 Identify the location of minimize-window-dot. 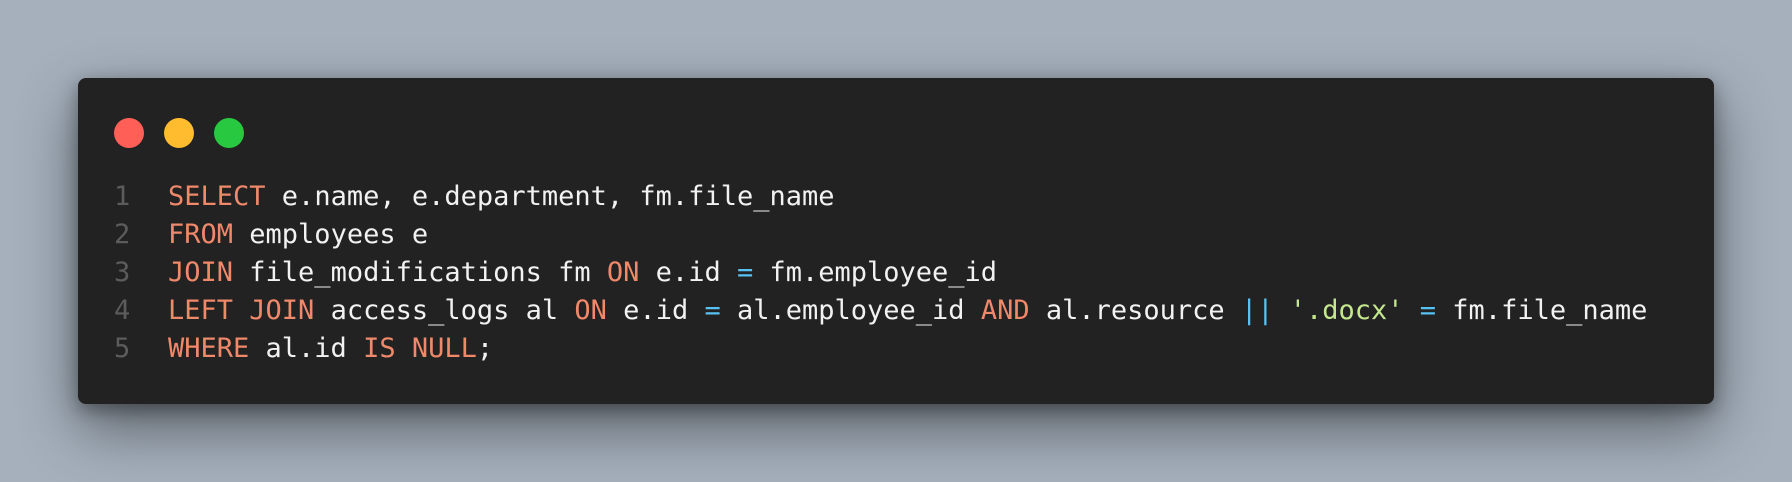
(179, 133).